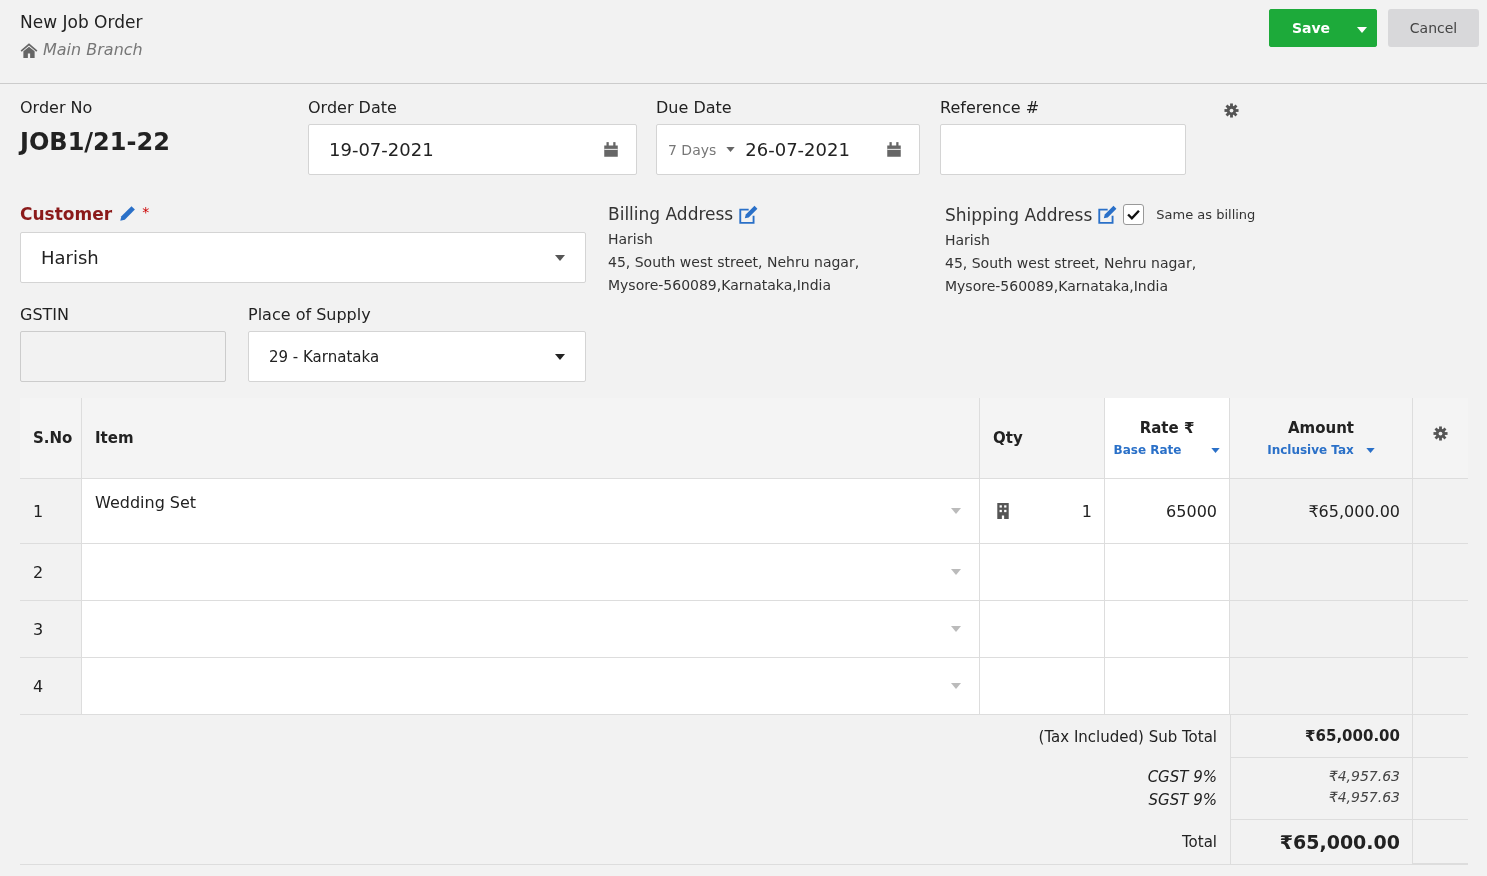 The height and width of the screenshot is (876, 1487). Describe the element at coordinates (671, 214) in the screenshot. I see `address-heading: Billing Address` at that location.